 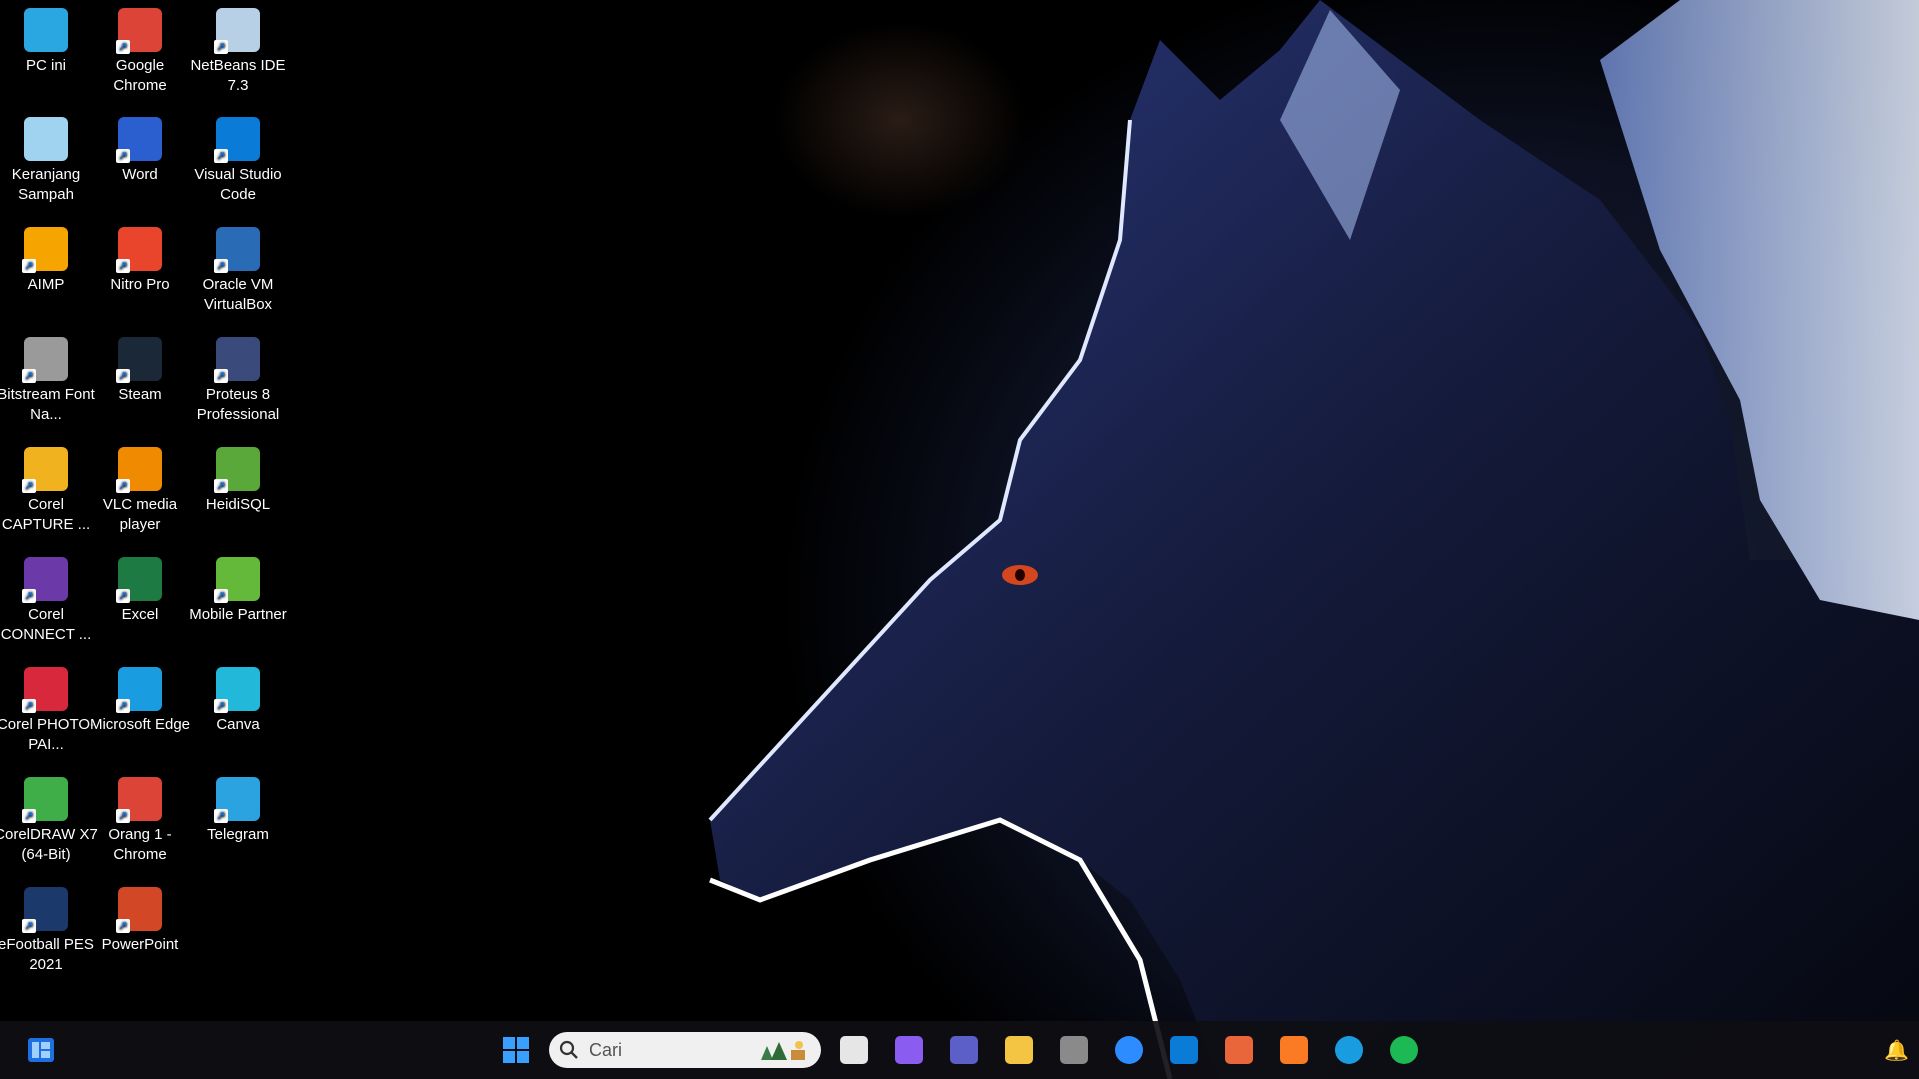 I want to click on desktop-icon-label: eFootball PES 2021, so click(x=47, y=954).